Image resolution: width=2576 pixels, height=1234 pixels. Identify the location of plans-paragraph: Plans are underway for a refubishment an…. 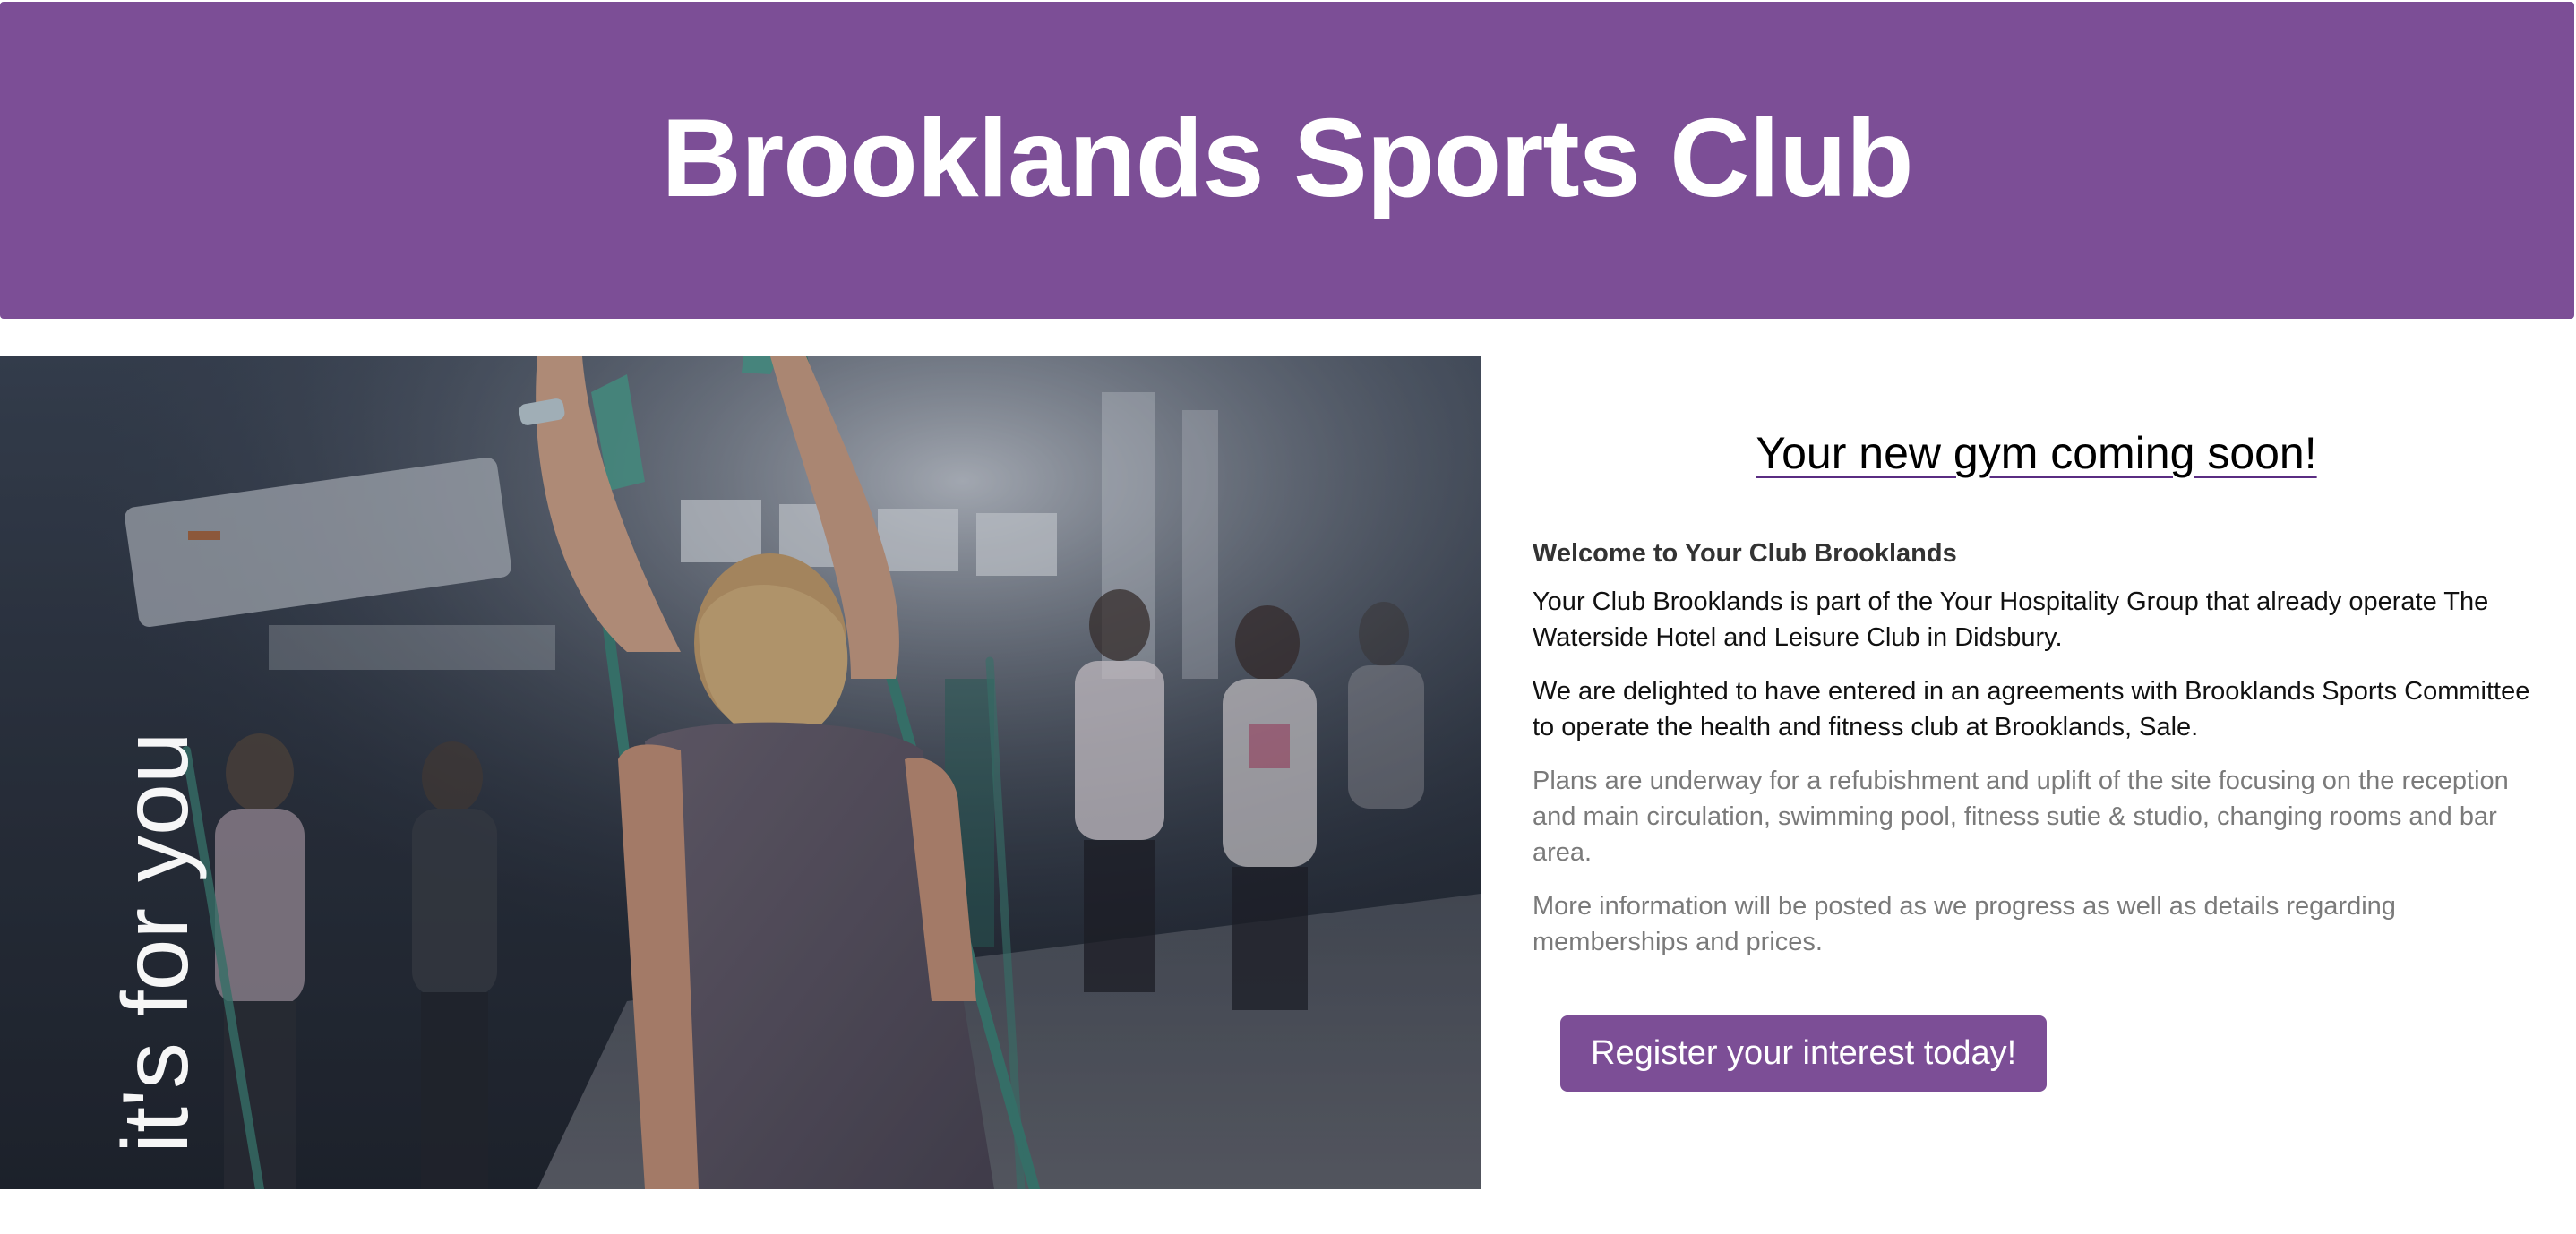
(2021, 816).